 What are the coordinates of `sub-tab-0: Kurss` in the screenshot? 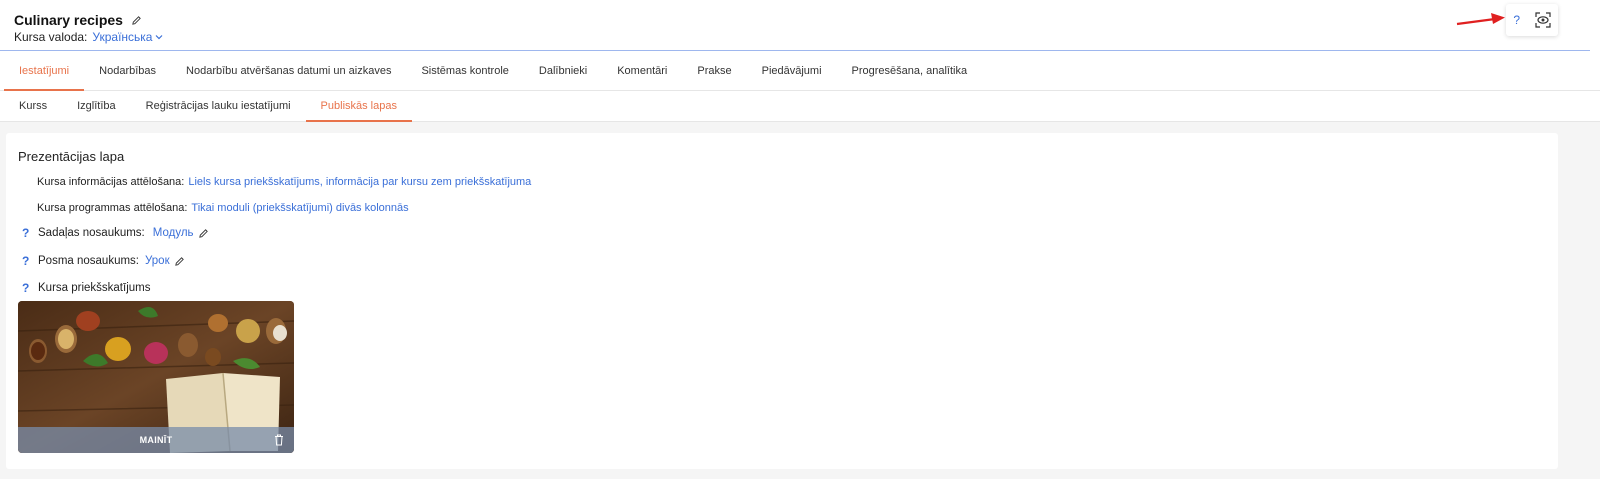 It's located at (33, 106).